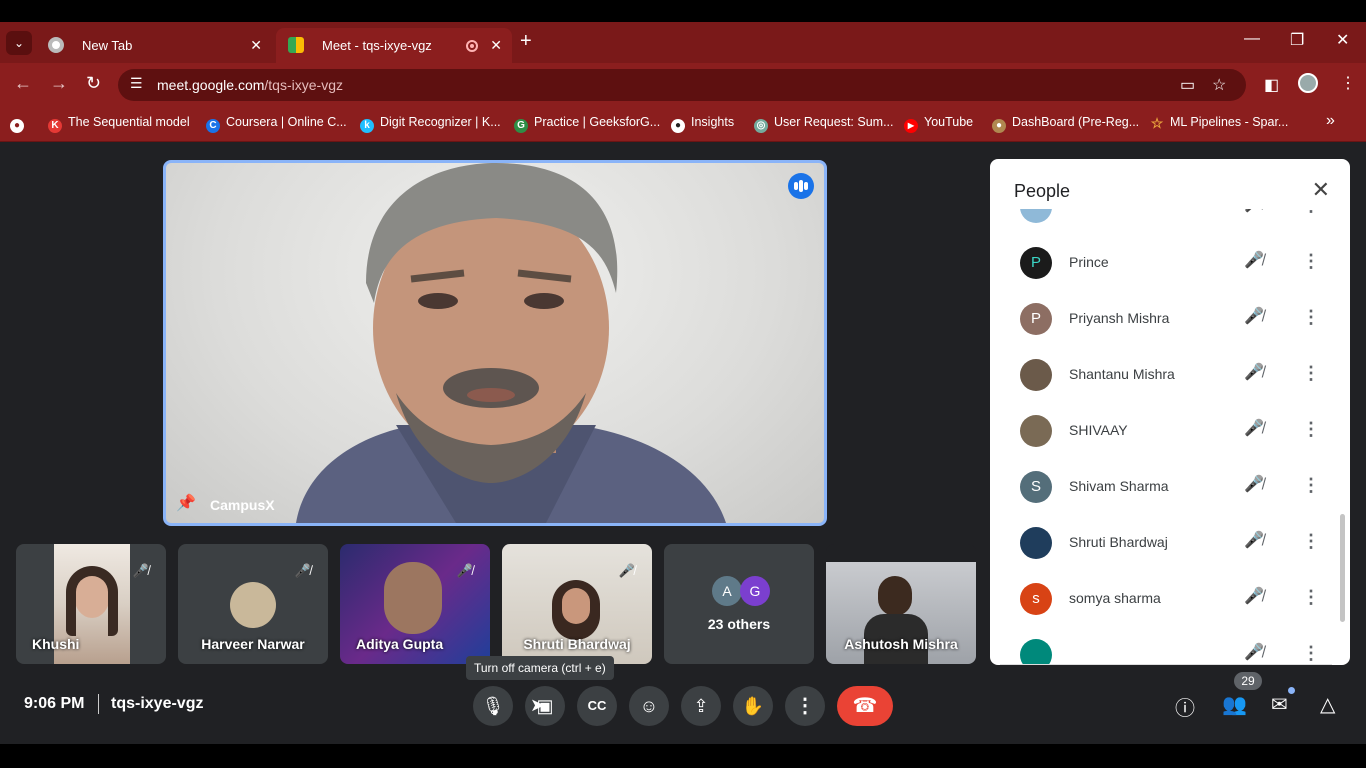  I want to click on tab-meet: Meet - tqs-ixye-vgz ✕, so click(394, 45).